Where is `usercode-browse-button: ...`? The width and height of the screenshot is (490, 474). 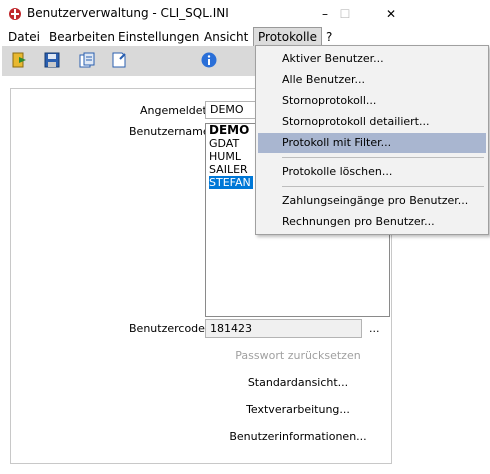
usercode-browse-button: ... is located at coordinates (374, 328).